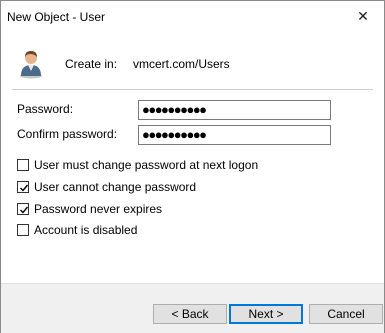 The image size is (385, 333). I want to click on confirm-password-field: ●●●●●●●●●●, so click(234, 135).